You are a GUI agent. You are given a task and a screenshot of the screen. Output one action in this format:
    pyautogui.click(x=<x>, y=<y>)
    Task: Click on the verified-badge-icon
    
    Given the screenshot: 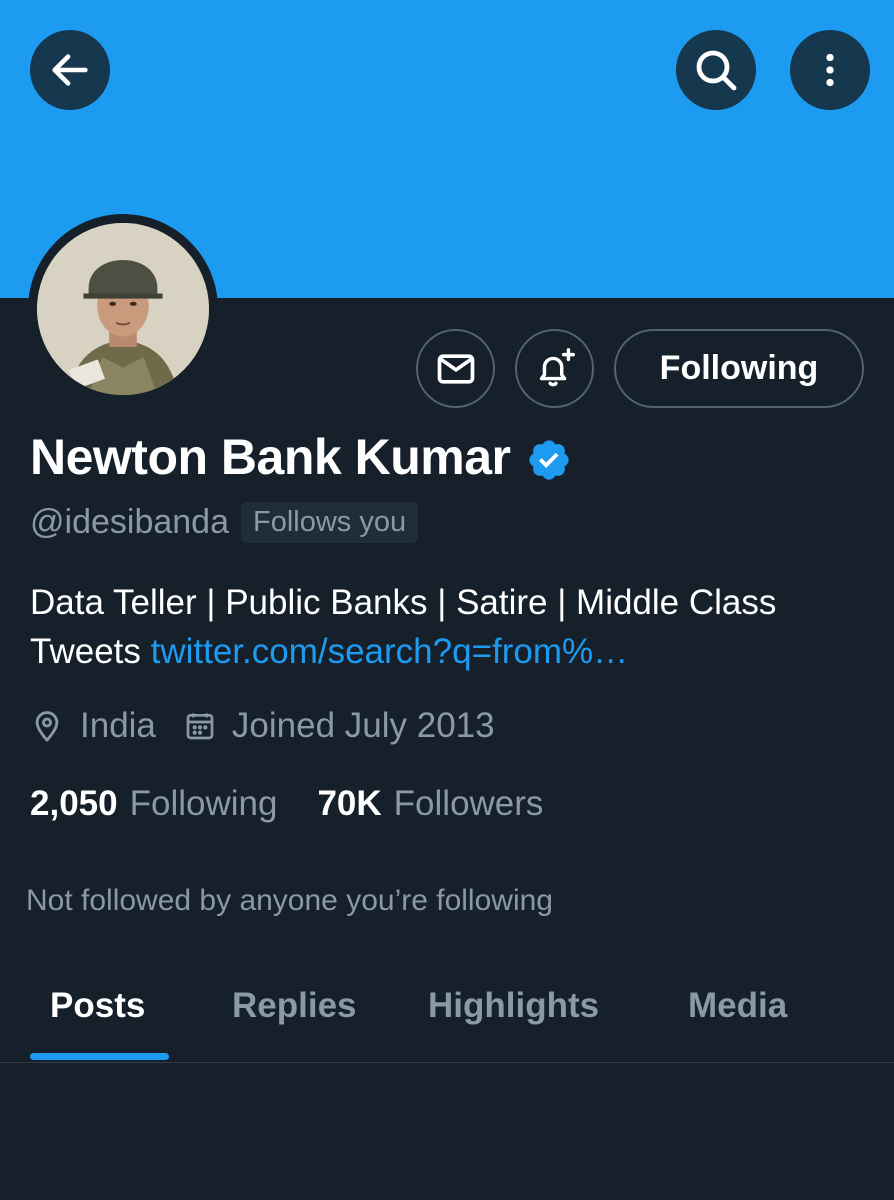 What is the action you would take?
    pyautogui.click(x=549, y=460)
    